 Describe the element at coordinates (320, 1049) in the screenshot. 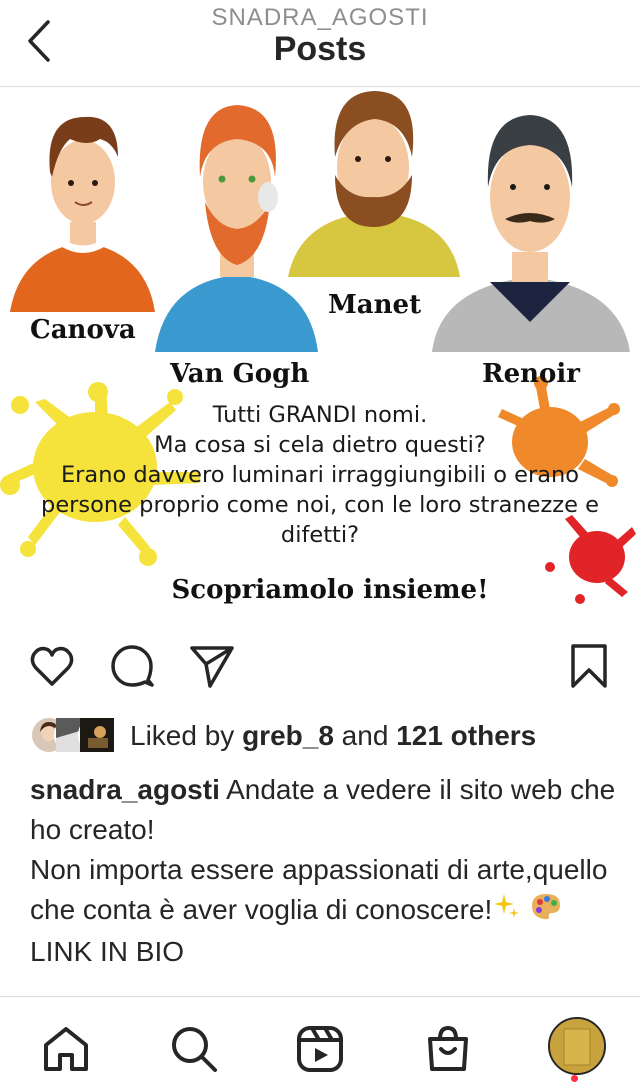

I see `reels-icon` at that location.